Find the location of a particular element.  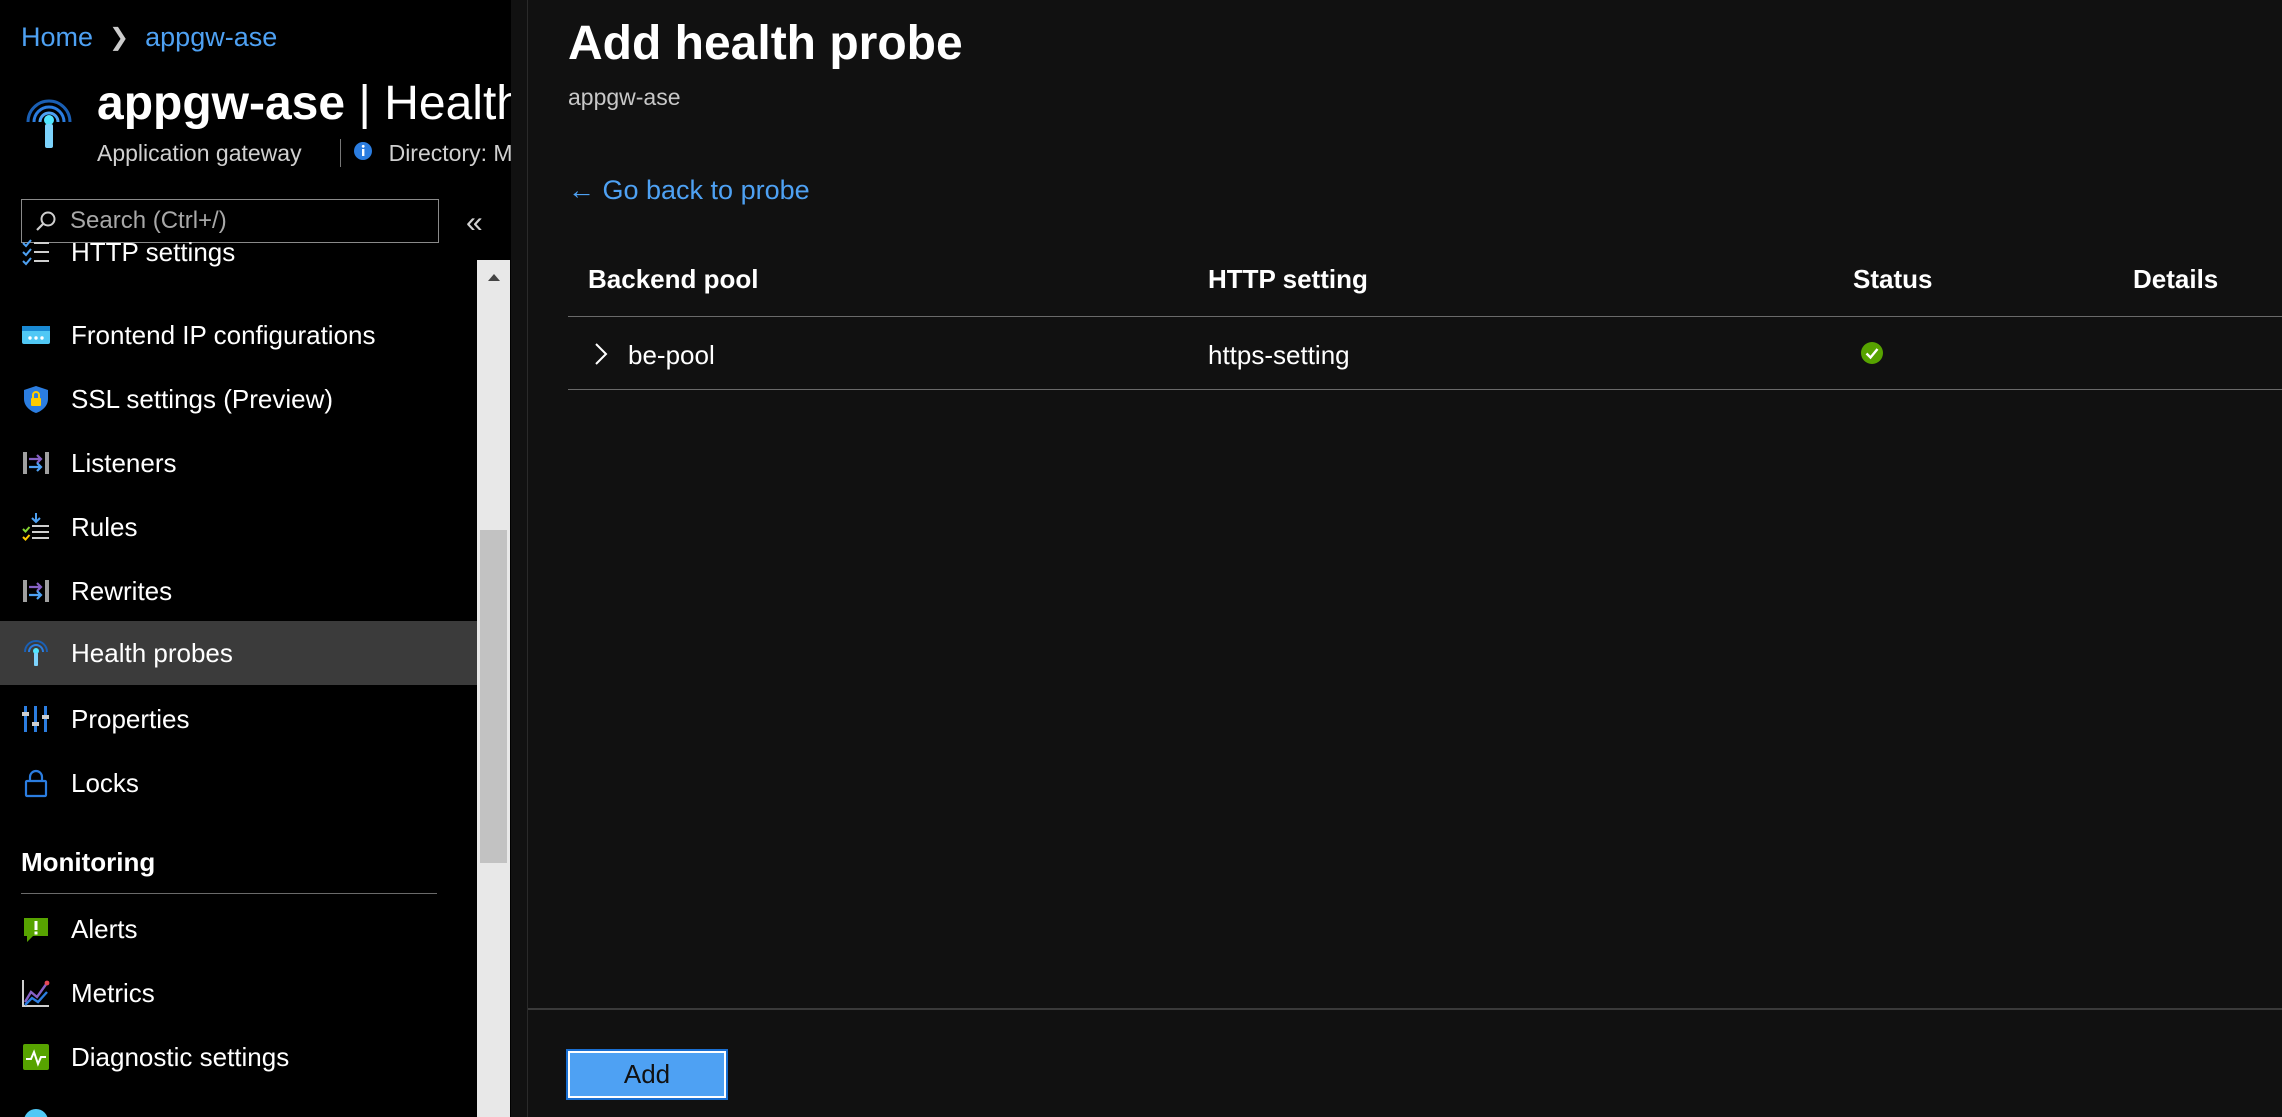

scrollbar-thumb is located at coordinates (493, 696).